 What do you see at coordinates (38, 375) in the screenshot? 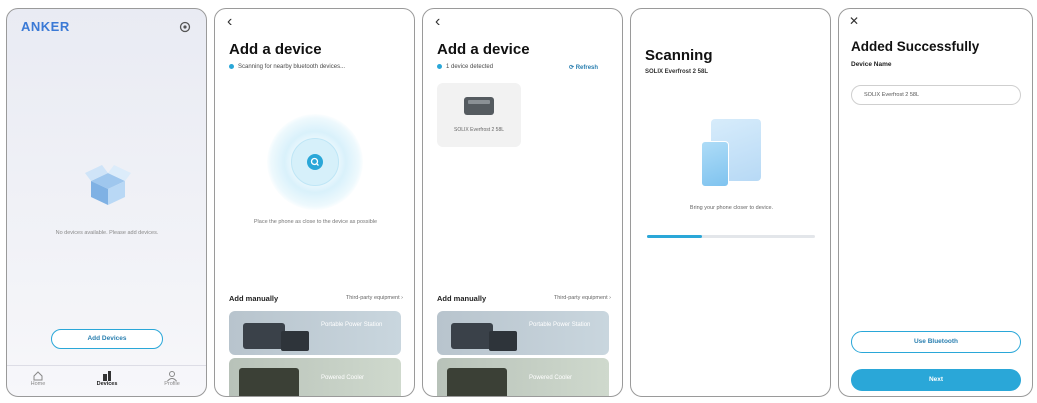
I see `home-icon` at bounding box center [38, 375].